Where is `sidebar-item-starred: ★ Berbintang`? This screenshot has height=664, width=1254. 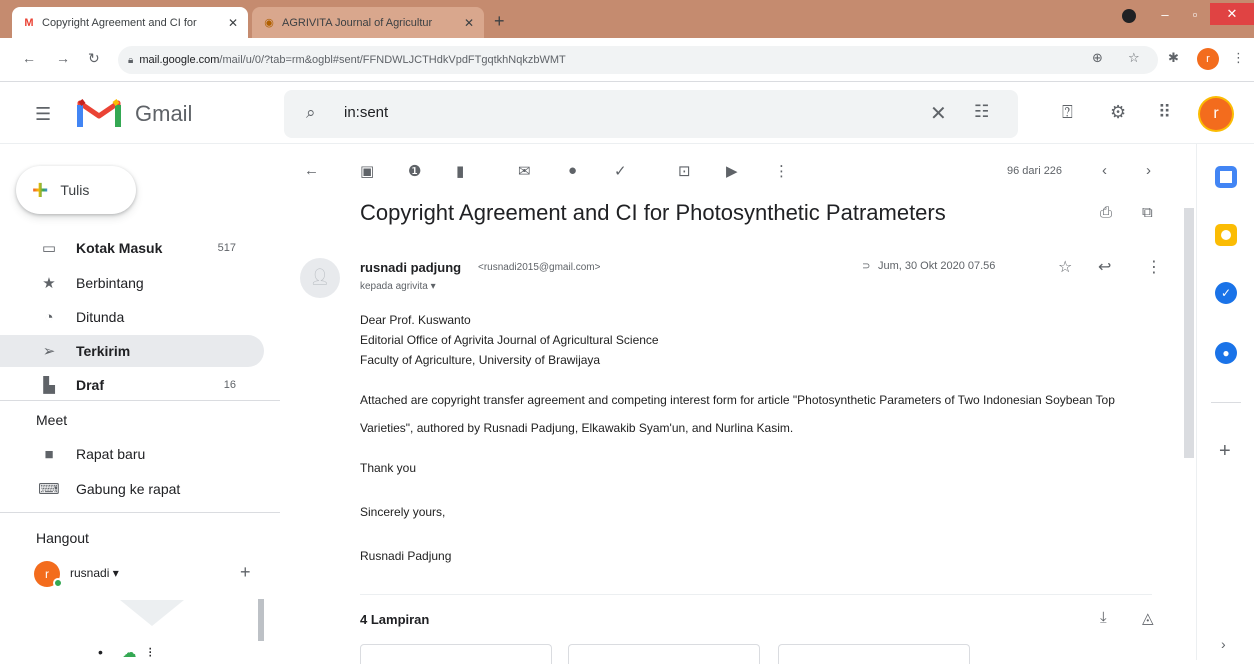 sidebar-item-starred: ★ Berbintang is located at coordinates (132, 283).